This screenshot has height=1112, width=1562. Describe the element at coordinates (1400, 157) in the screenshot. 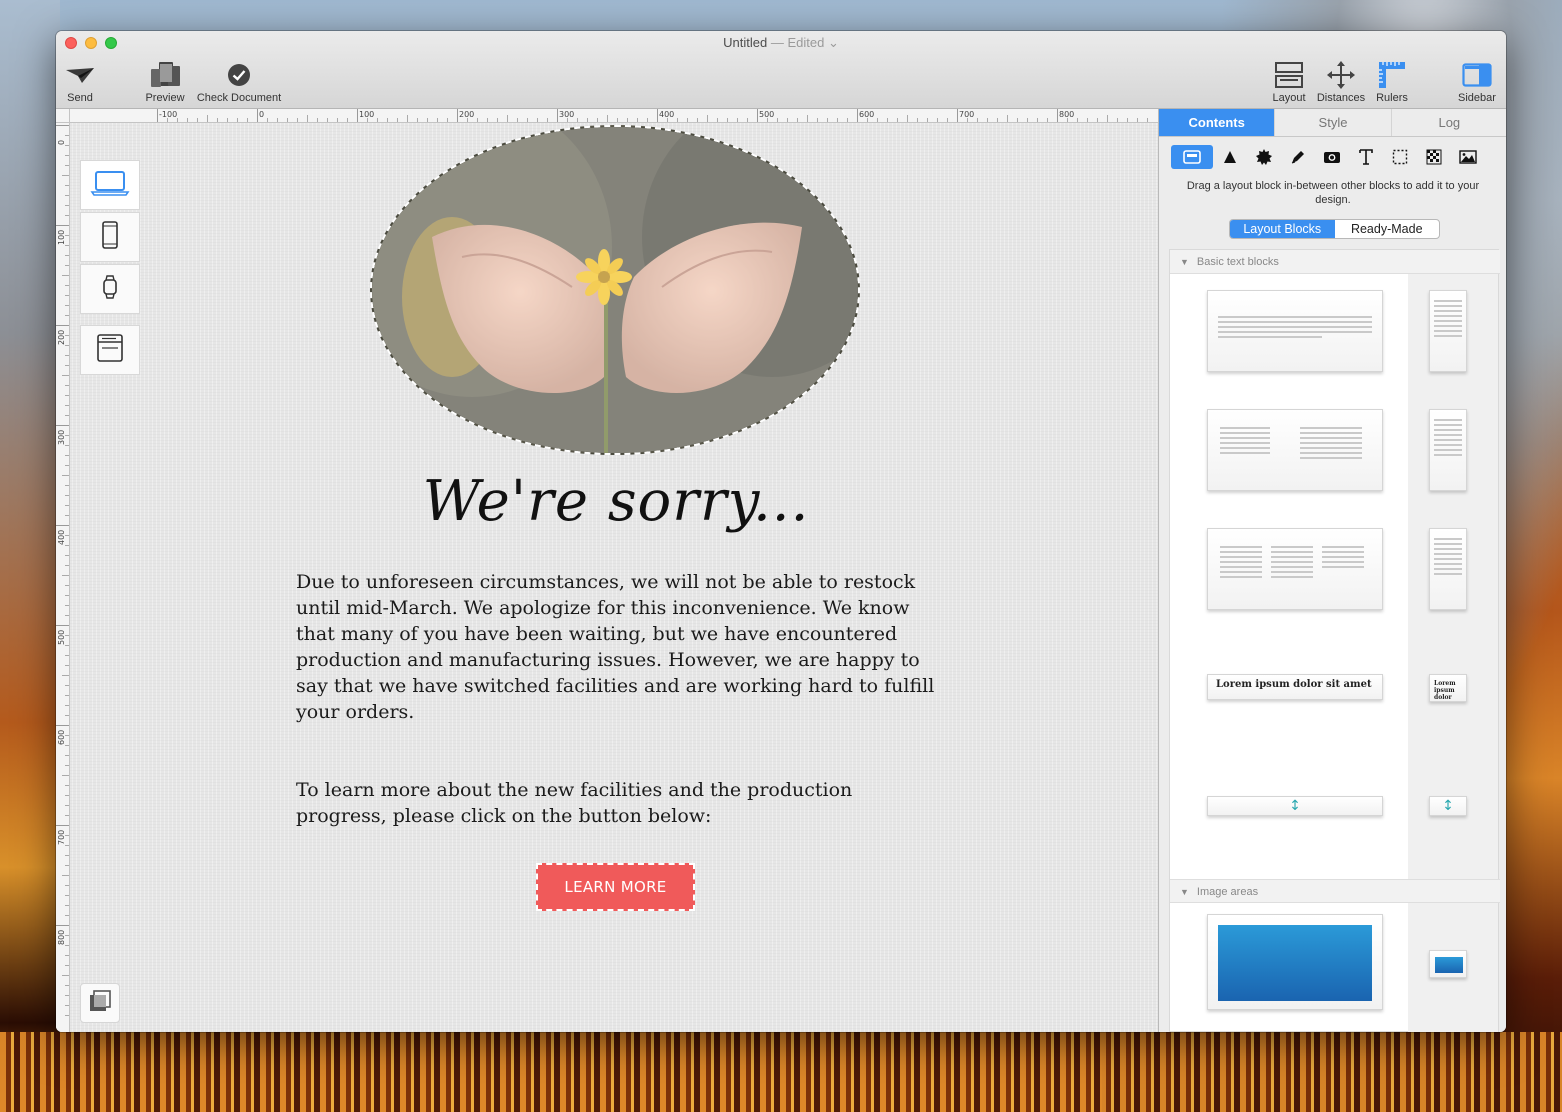

I see `selection-icon` at that location.